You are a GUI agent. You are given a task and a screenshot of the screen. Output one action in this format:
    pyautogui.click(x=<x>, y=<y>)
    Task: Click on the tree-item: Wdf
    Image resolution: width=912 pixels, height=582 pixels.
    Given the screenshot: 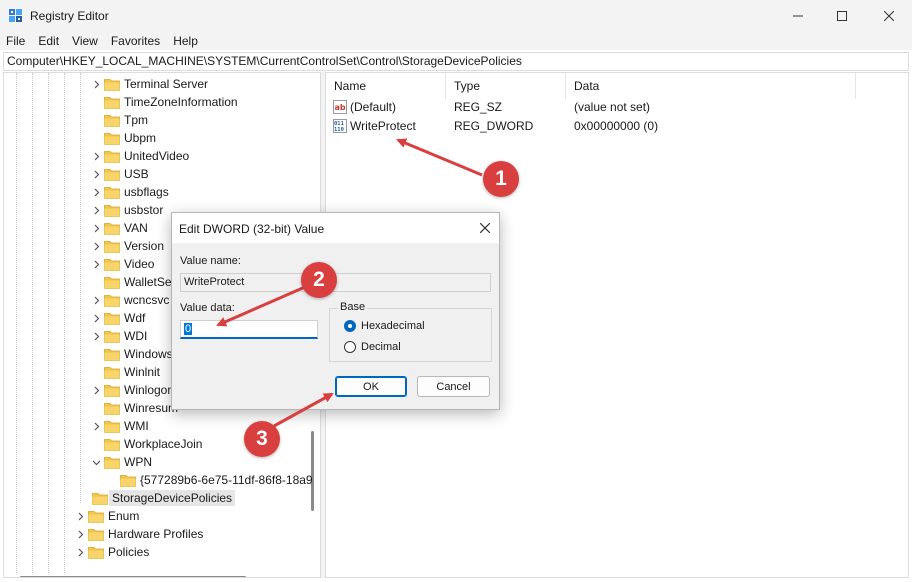 What is the action you would take?
    pyautogui.click(x=117, y=318)
    